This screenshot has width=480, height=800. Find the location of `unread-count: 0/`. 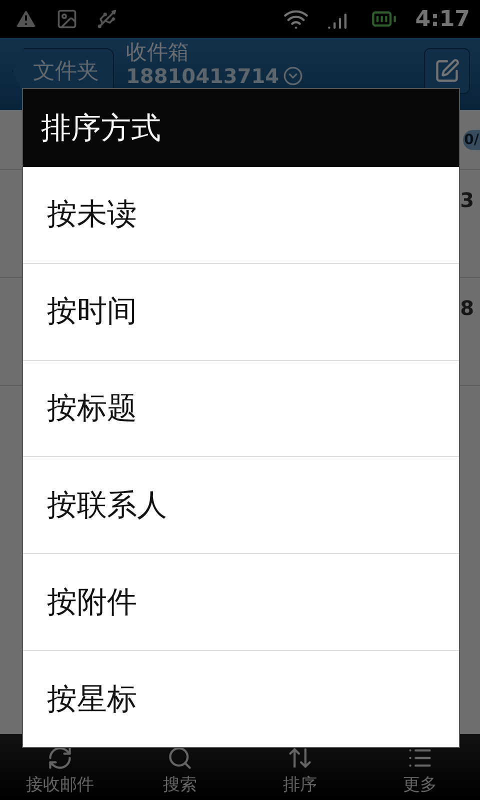

unread-count: 0/ is located at coordinates (471, 140).